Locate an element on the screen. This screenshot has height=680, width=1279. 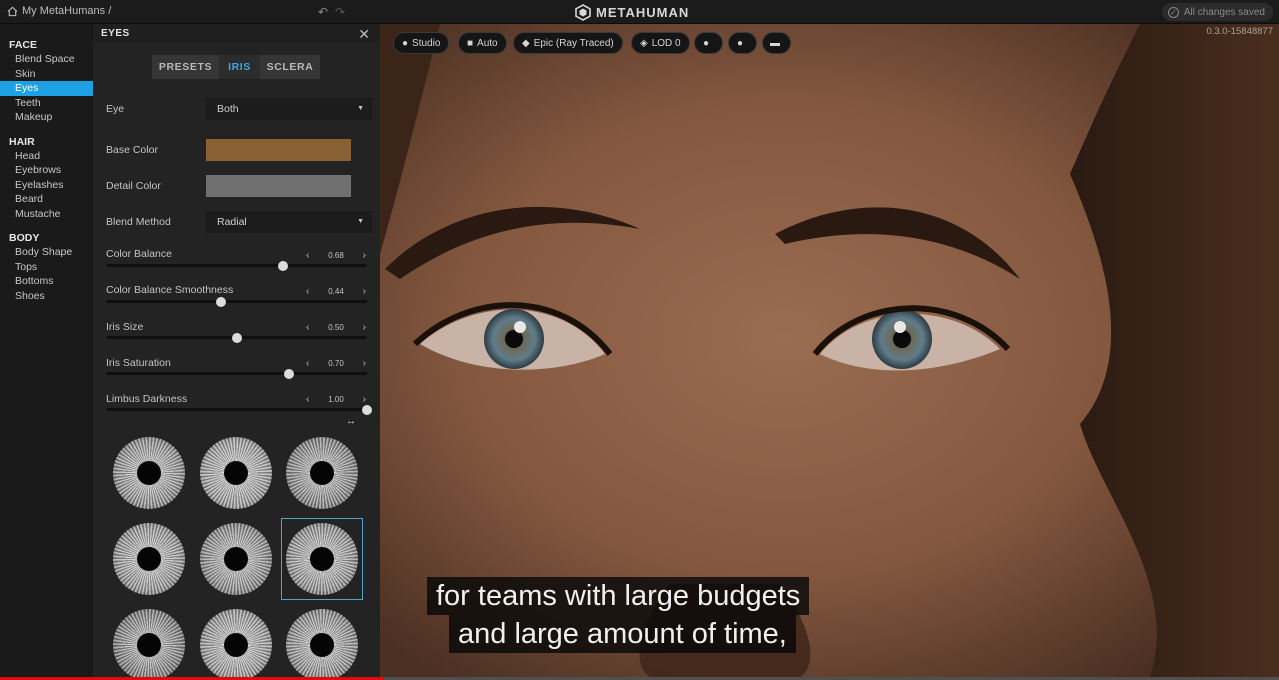
slider-value: 0.44 is located at coordinates (336, 291).